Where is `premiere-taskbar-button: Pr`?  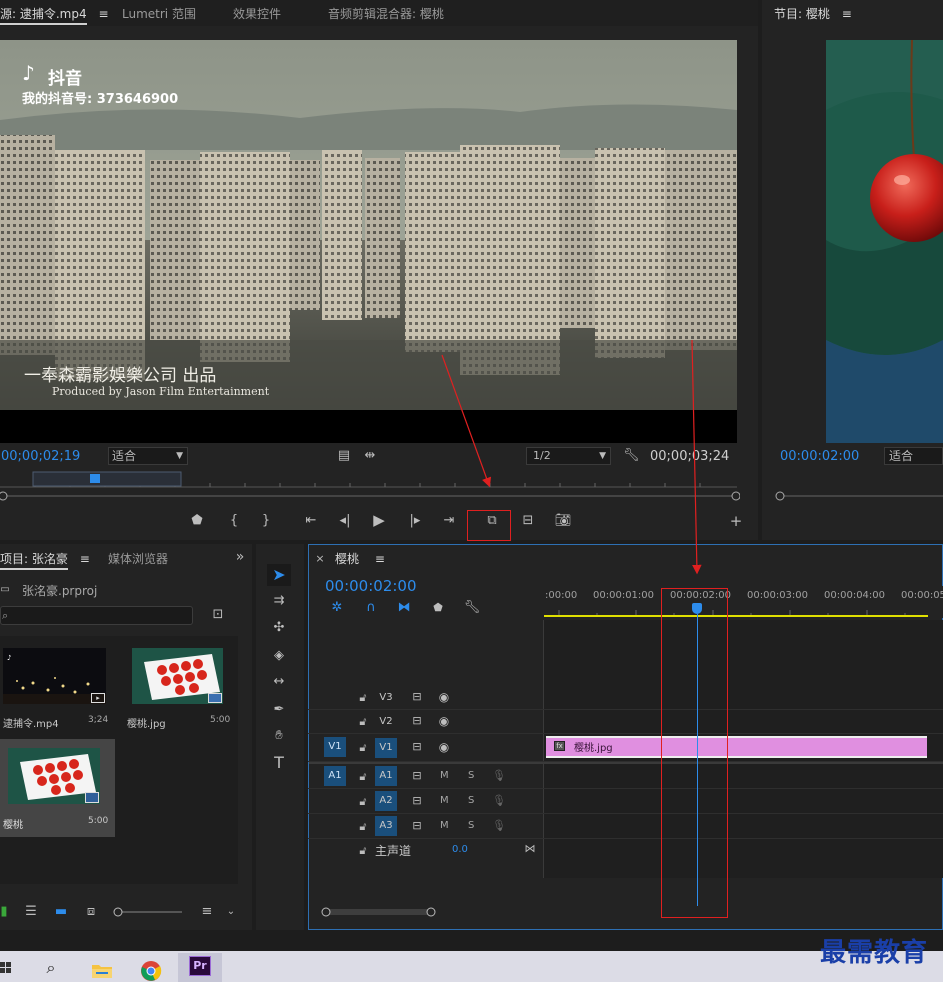 premiere-taskbar-button: Pr is located at coordinates (200, 967).